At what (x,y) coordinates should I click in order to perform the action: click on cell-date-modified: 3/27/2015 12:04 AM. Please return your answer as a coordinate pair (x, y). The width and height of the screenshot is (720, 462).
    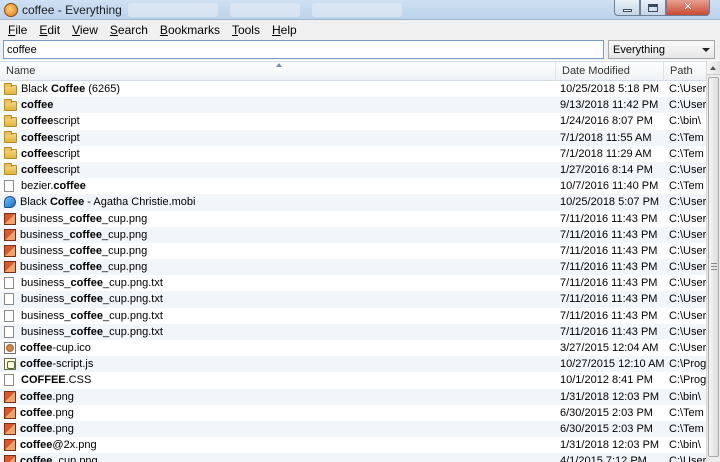
    Looking at the image, I should click on (609, 348).